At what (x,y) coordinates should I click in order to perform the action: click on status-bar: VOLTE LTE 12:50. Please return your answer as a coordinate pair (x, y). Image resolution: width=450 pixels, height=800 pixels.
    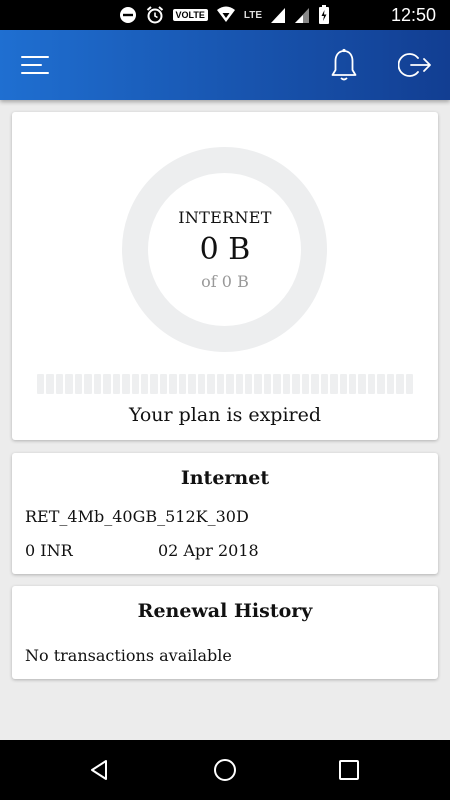
    Looking at the image, I should click on (225, 15).